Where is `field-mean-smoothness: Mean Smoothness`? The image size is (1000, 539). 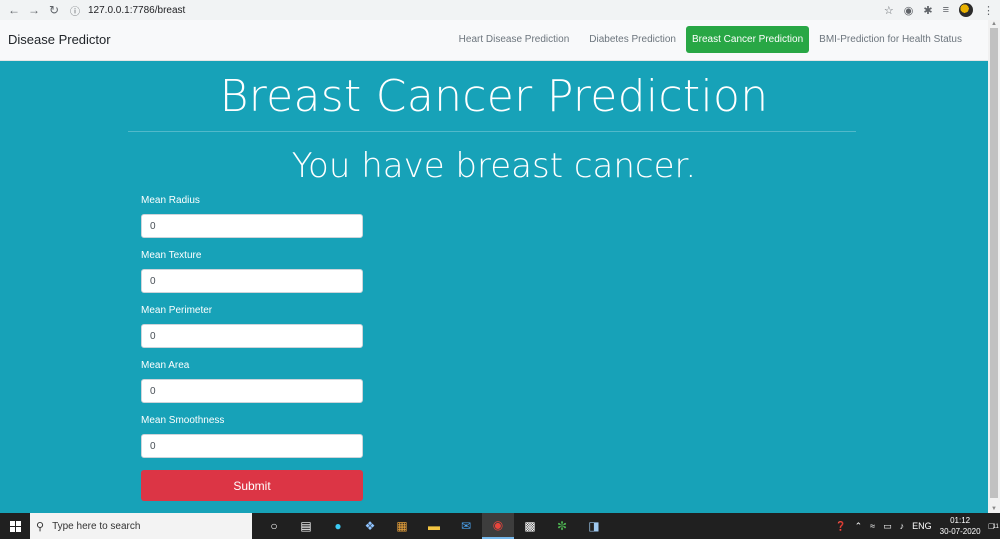 field-mean-smoothness: Mean Smoothness is located at coordinates (252, 436).